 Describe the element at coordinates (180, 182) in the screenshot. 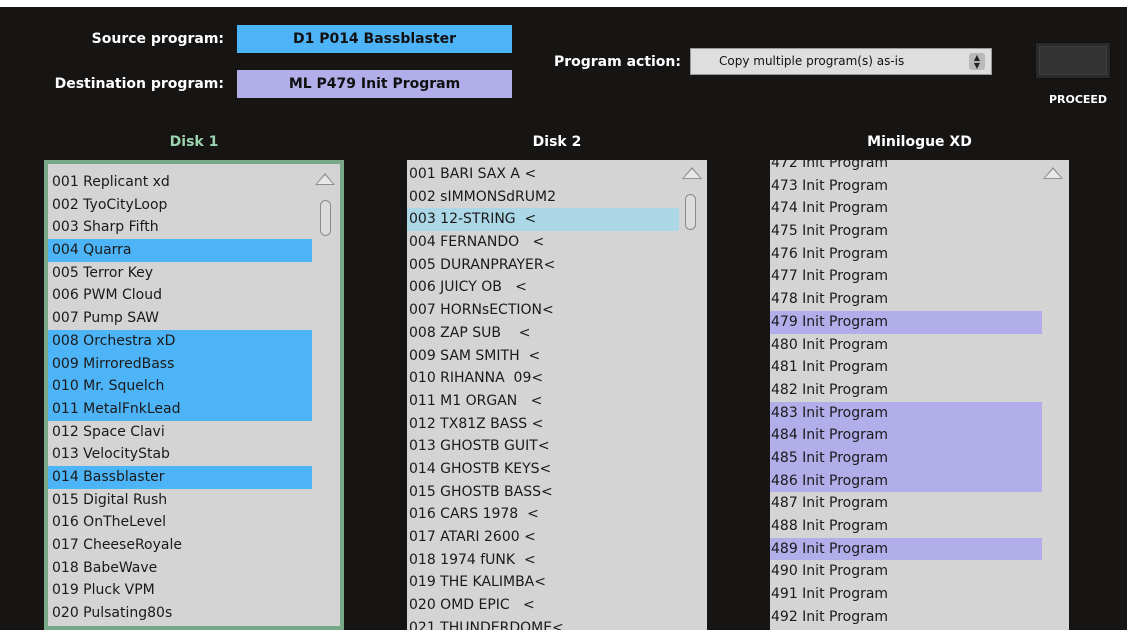

I see `disk1-list-item: 001 Replicant xd` at that location.